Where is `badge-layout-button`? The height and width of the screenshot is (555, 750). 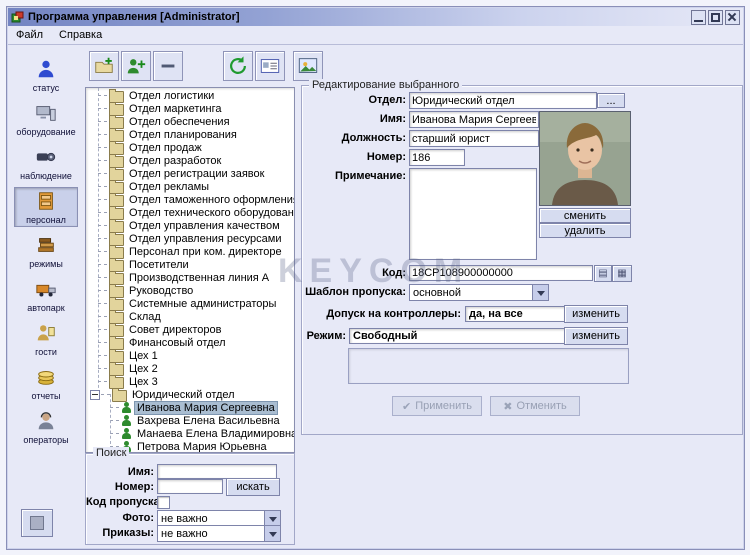 badge-layout-button is located at coordinates (270, 66).